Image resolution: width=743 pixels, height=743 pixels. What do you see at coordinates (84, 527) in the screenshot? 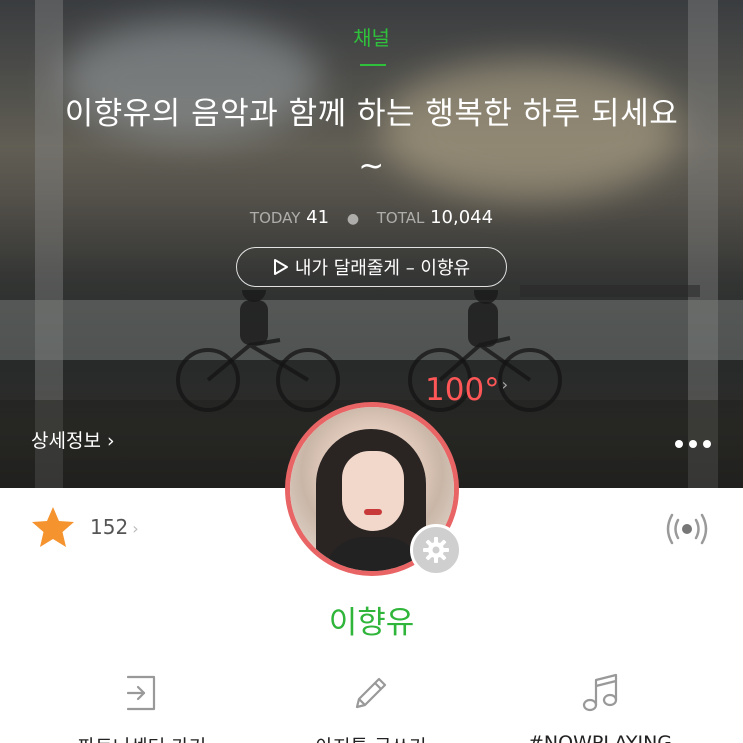
I see `star-rating-link: 152 ›` at bounding box center [84, 527].